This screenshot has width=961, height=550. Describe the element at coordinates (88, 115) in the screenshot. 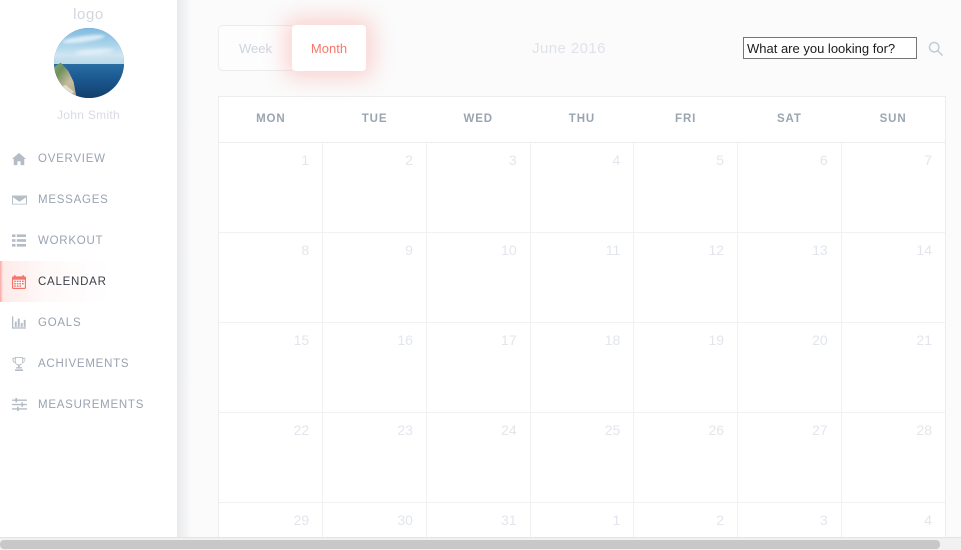

I see `user-name: John Smith` at that location.